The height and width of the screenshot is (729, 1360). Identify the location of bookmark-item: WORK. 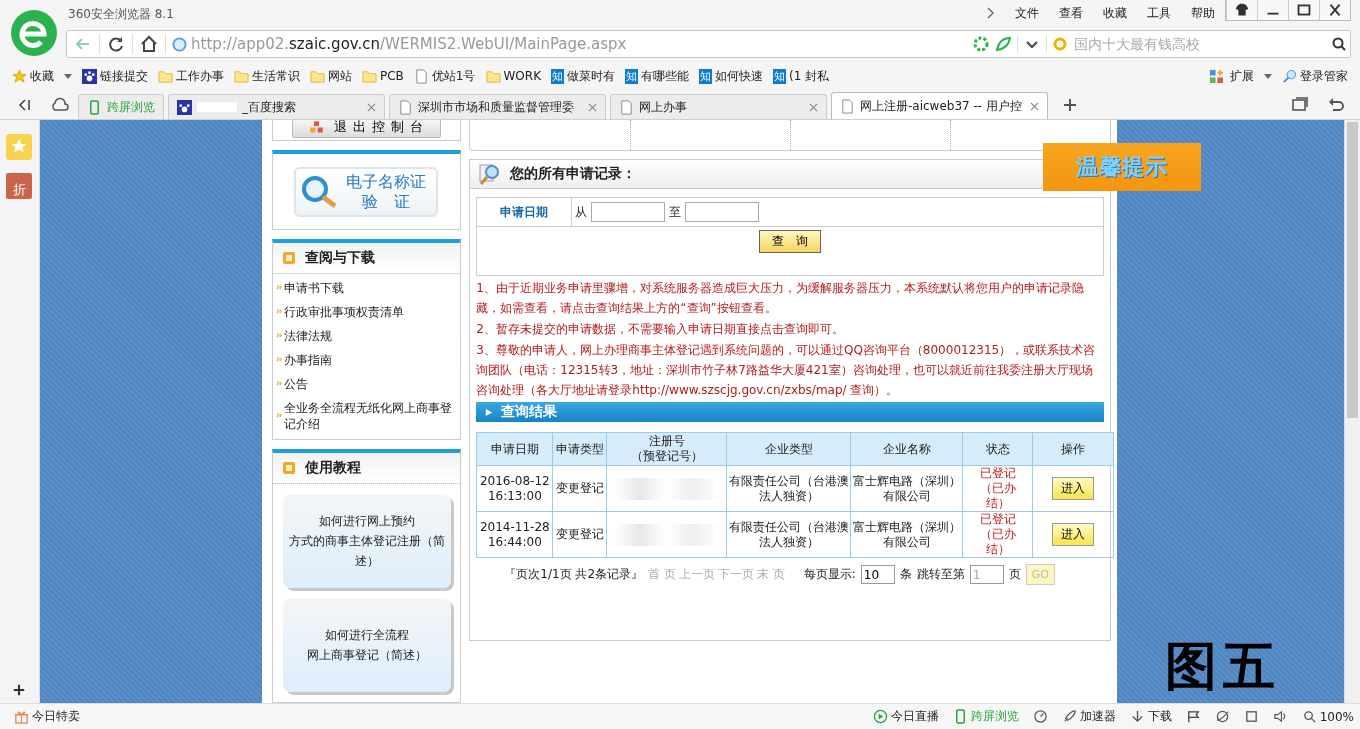
(513, 76).